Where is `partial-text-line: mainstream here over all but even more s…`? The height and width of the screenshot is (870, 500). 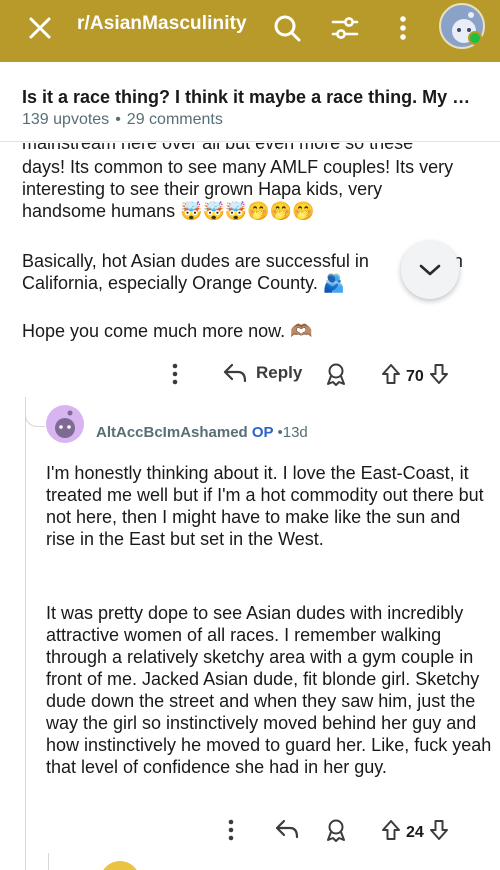
partial-text-line: mainstream here over all but even more s… is located at coordinates (218, 148).